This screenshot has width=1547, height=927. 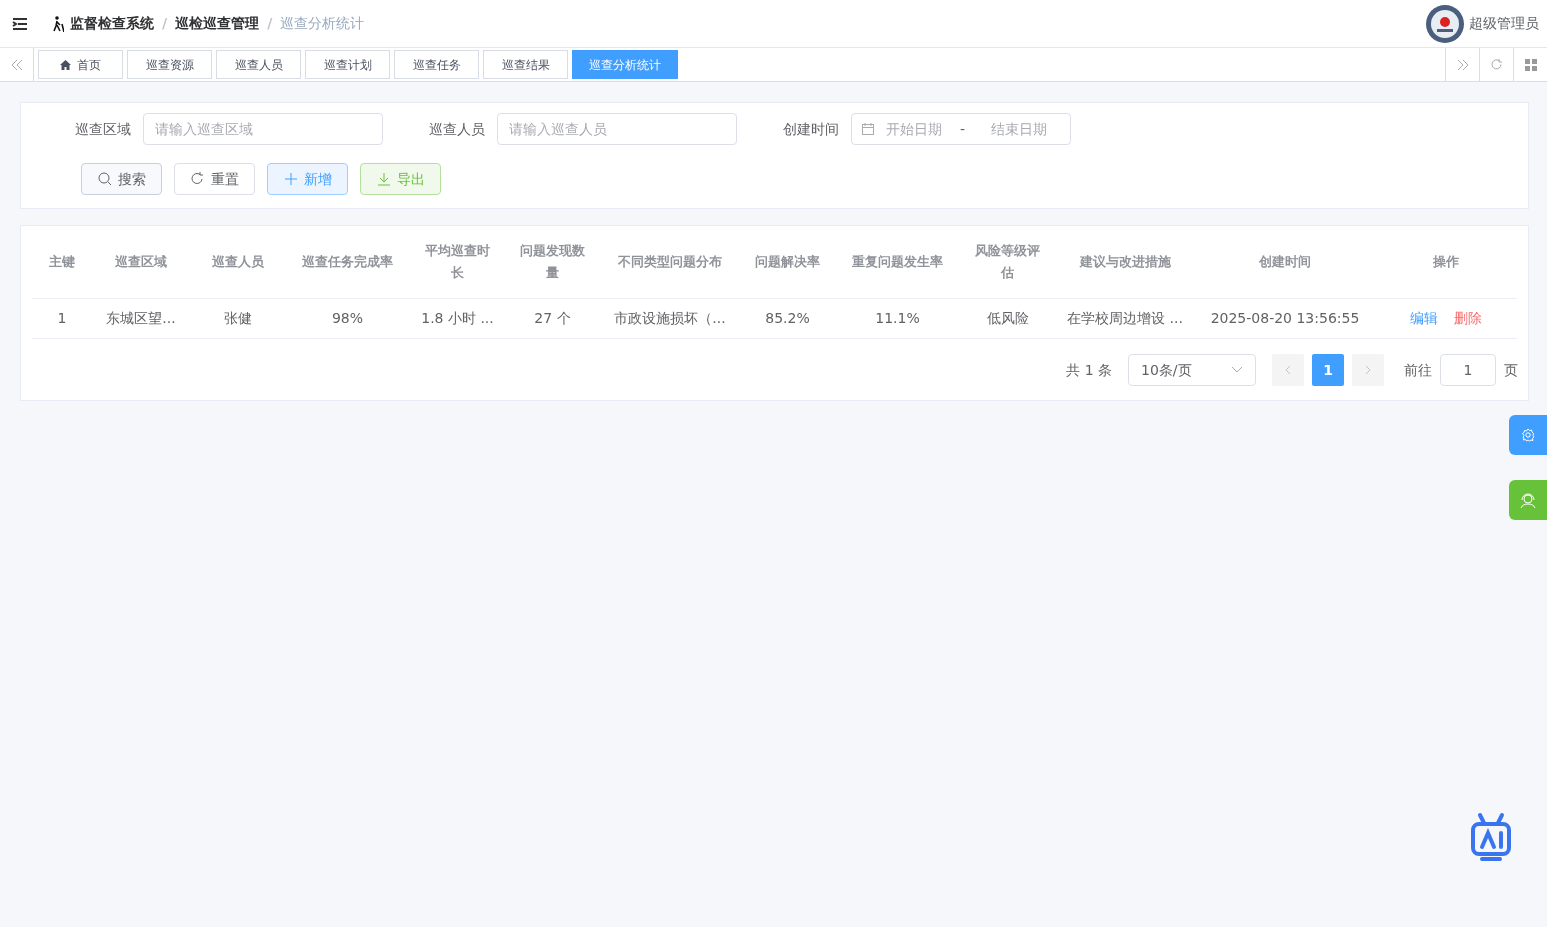 What do you see at coordinates (1528, 500) in the screenshot?
I see `support-agent-icon` at bounding box center [1528, 500].